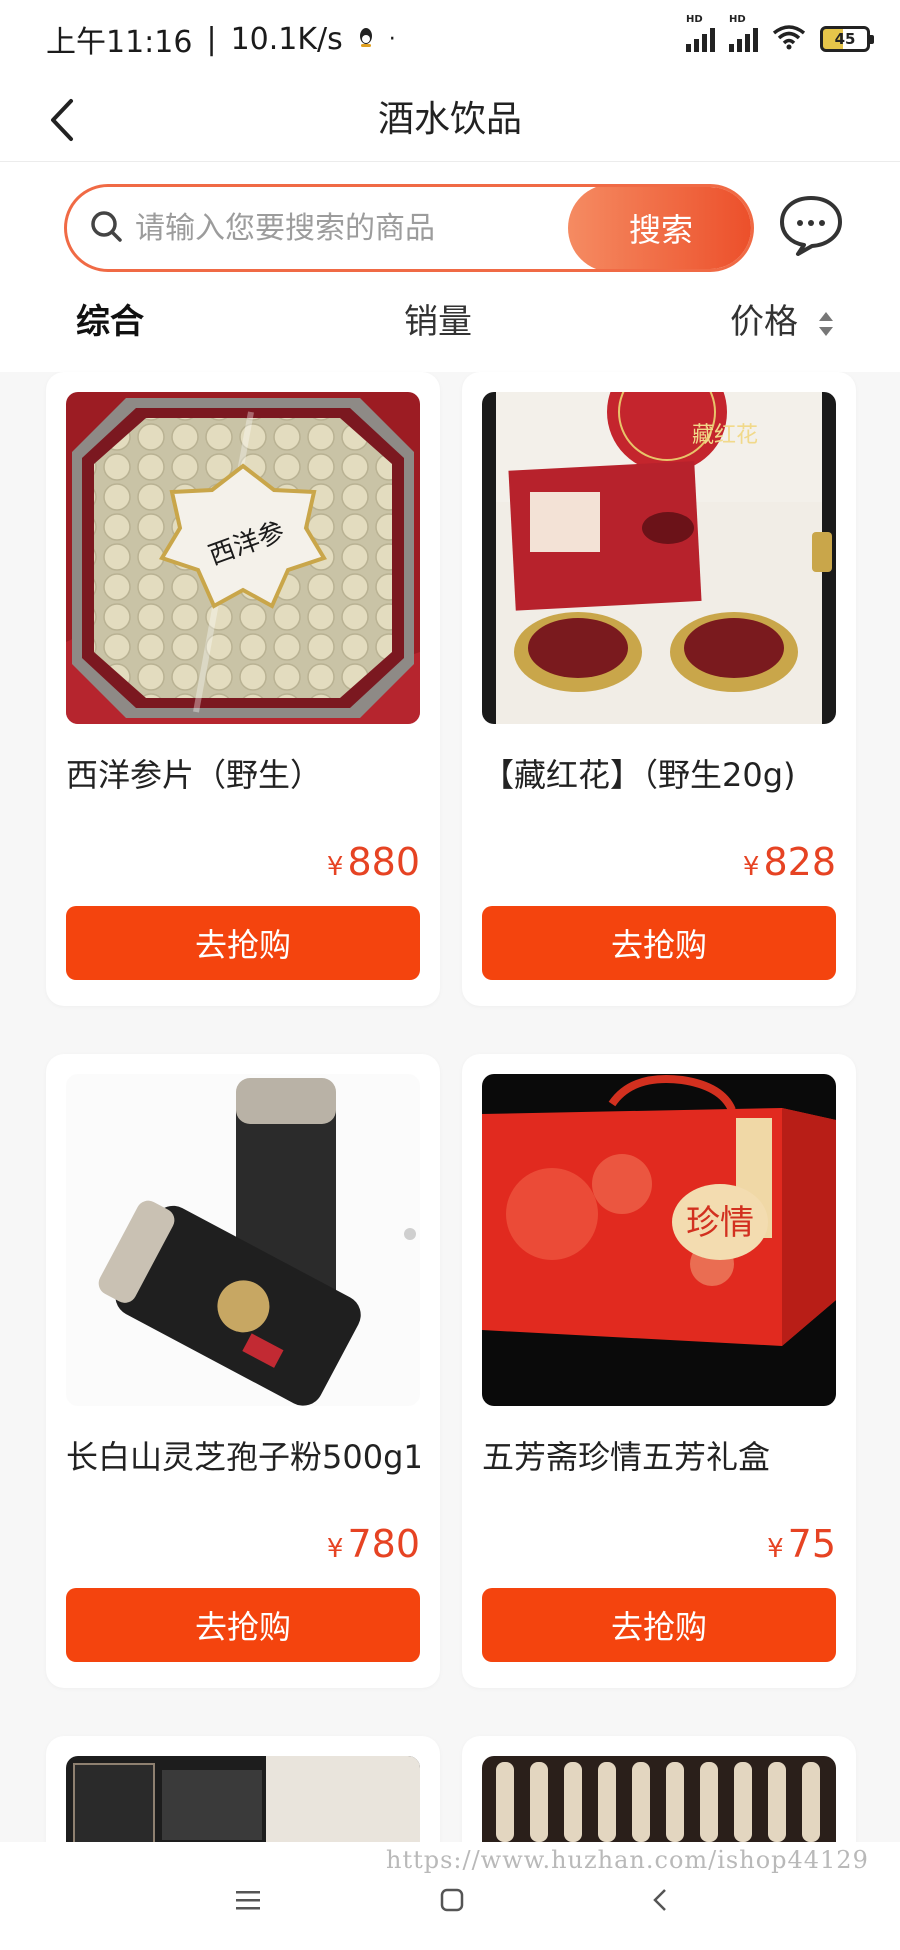 Image resolution: width=900 pixels, height=1950 pixels. I want to click on sort-tabs: 综合 销量 价格, so click(450, 332).